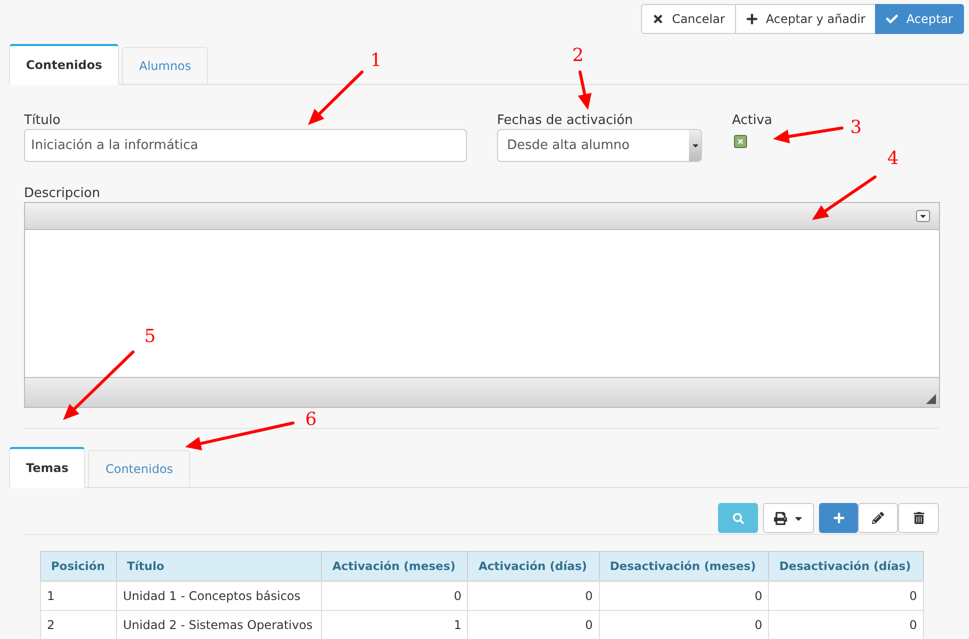 This screenshot has height=639, width=969. What do you see at coordinates (43, 120) in the screenshot?
I see `field-label: Título` at bounding box center [43, 120].